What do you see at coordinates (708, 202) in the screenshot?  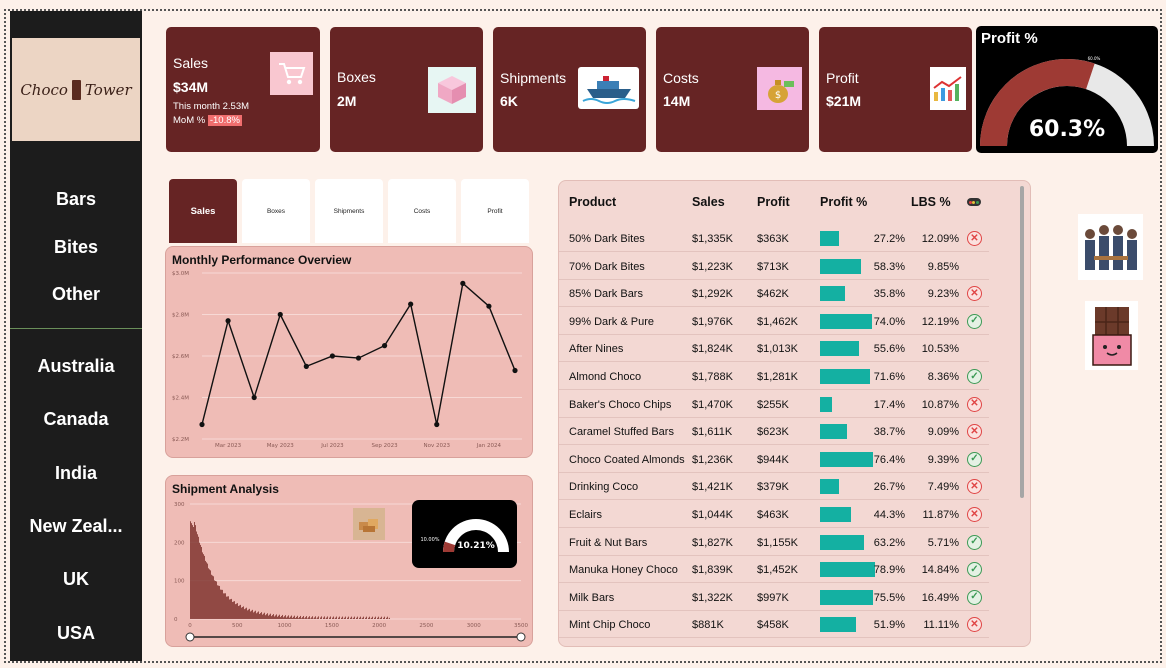 I see `col-header-sales: Sales` at bounding box center [708, 202].